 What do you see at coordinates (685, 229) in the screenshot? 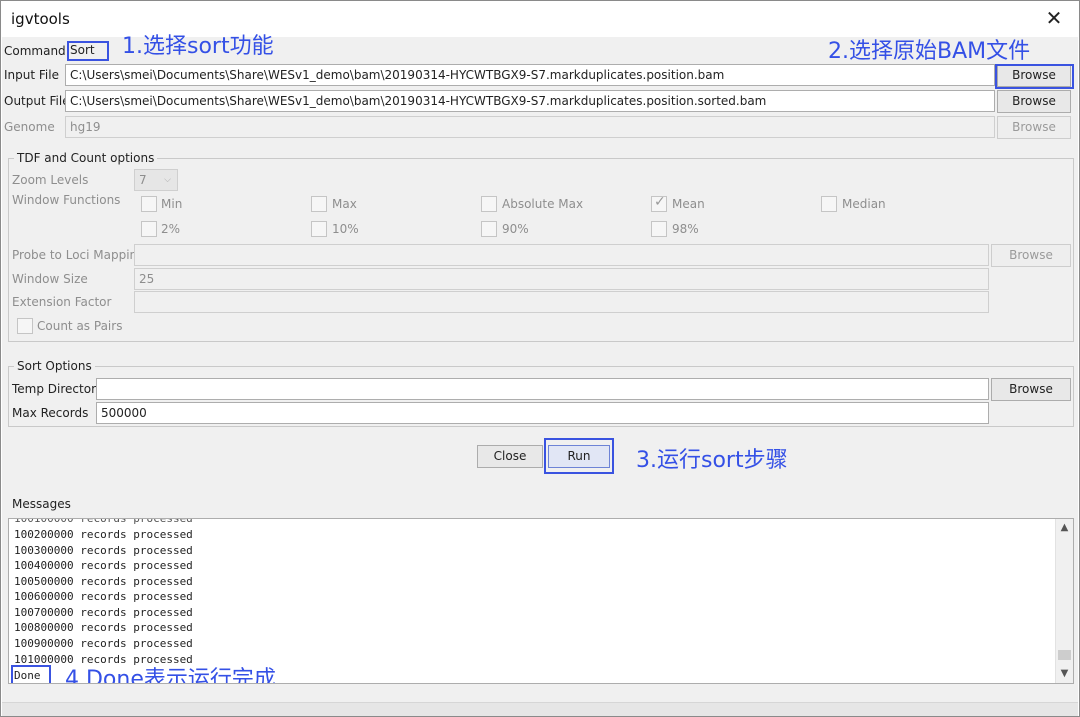
I see `checkbox-98pct-label: 98%` at bounding box center [685, 229].